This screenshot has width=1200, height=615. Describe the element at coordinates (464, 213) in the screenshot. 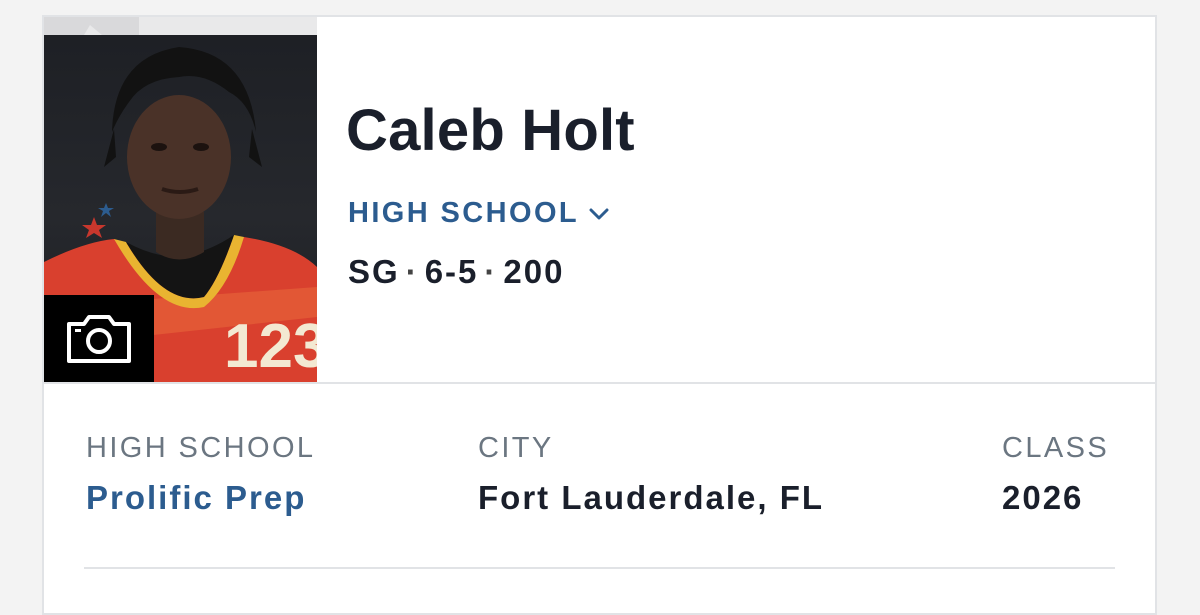

I see `level-dropdown-label: HIGH SCHOOL` at that location.